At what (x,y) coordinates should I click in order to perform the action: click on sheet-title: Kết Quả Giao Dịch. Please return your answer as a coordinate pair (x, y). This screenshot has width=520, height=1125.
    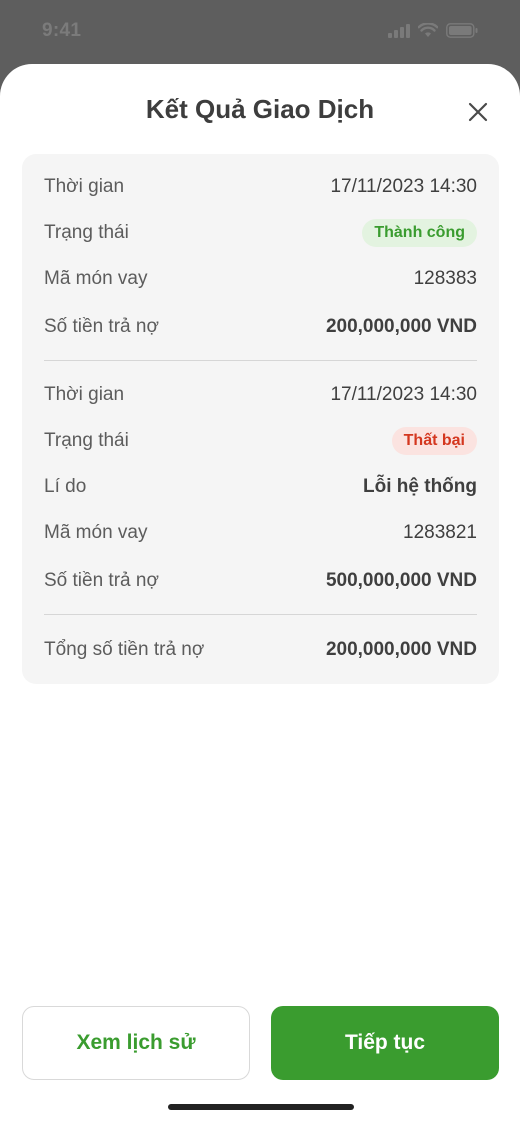
    Looking at the image, I should click on (260, 109).